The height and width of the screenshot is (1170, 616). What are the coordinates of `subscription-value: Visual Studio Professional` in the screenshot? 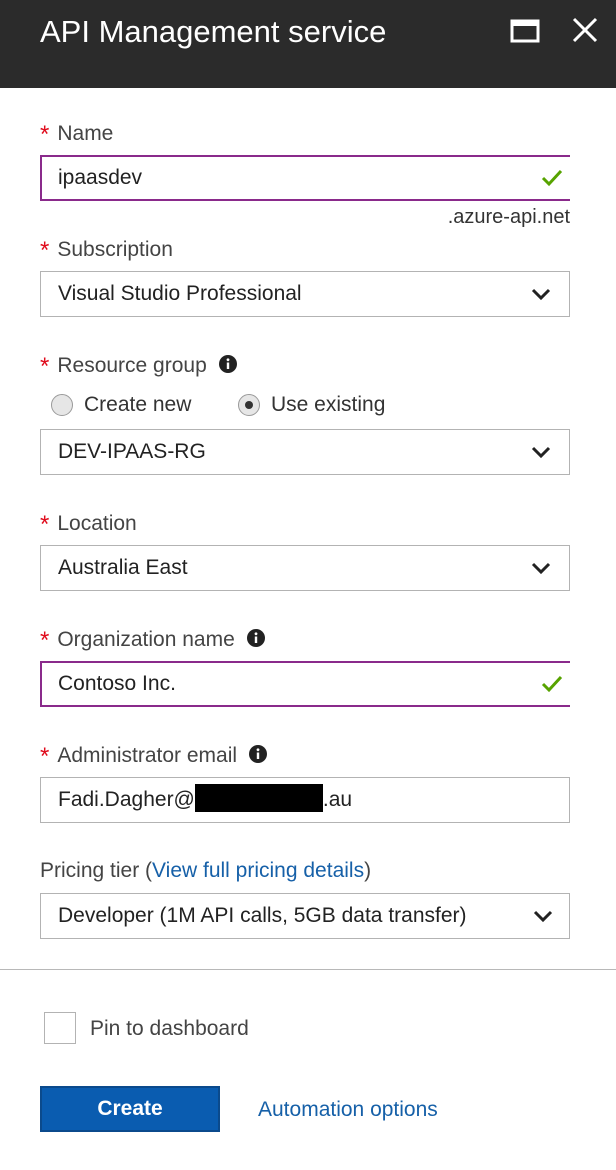 It's located at (180, 293).